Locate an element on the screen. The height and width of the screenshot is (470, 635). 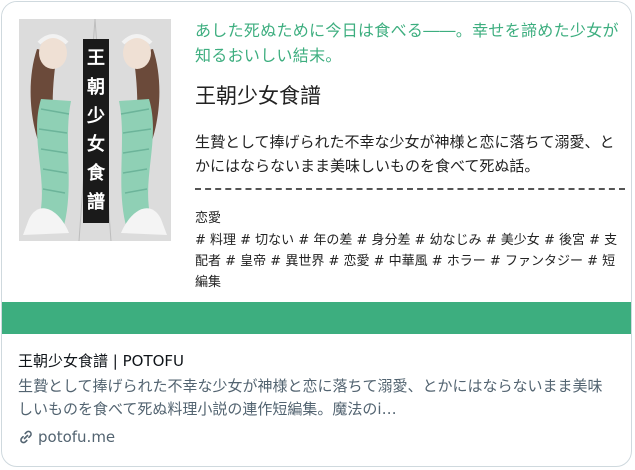
link-icon is located at coordinates (26, 437).